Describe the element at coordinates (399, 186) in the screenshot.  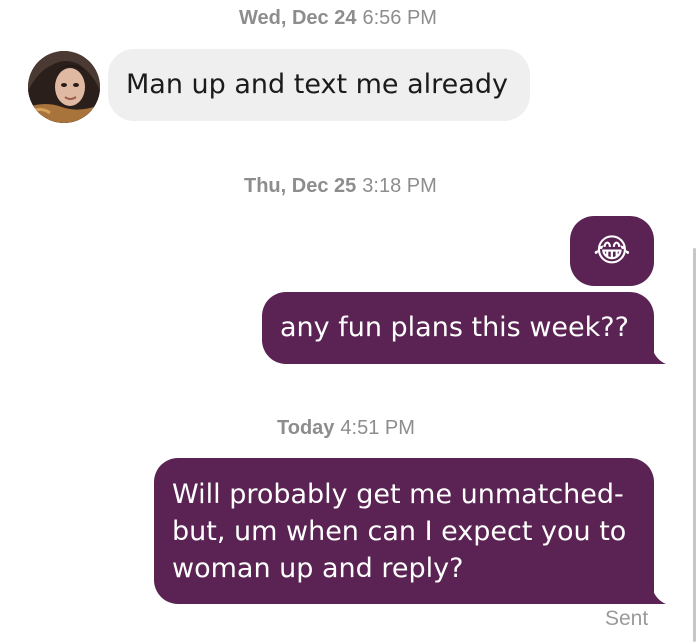
I see `timestamp-time: 3:18 PM` at that location.